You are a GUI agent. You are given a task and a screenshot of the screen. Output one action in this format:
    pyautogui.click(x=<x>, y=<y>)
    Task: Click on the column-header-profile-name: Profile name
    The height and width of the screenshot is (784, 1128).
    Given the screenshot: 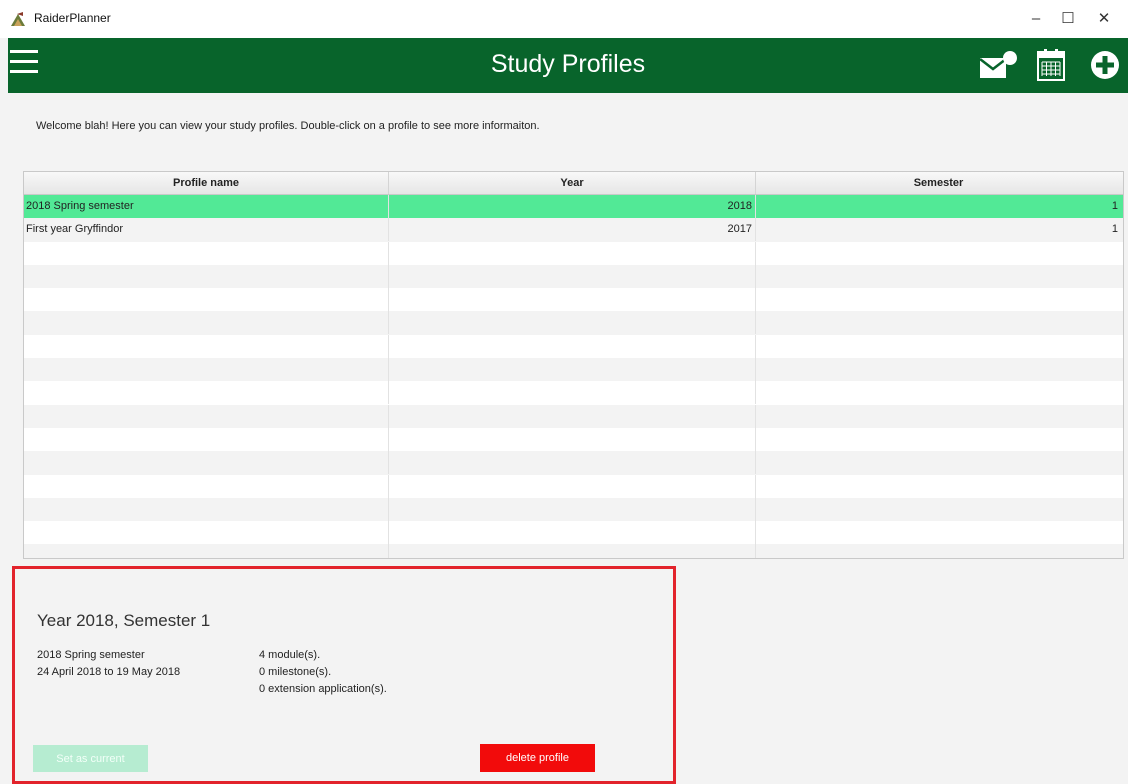 What is the action you would take?
    pyautogui.click(x=206, y=183)
    